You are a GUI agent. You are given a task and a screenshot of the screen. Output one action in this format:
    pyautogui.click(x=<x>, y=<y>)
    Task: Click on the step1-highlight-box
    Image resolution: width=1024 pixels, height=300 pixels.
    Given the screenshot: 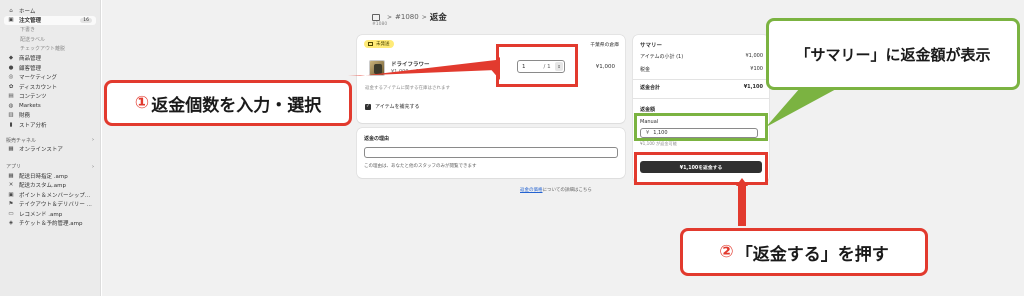 What is the action you would take?
    pyautogui.click(x=537, y=65)
    